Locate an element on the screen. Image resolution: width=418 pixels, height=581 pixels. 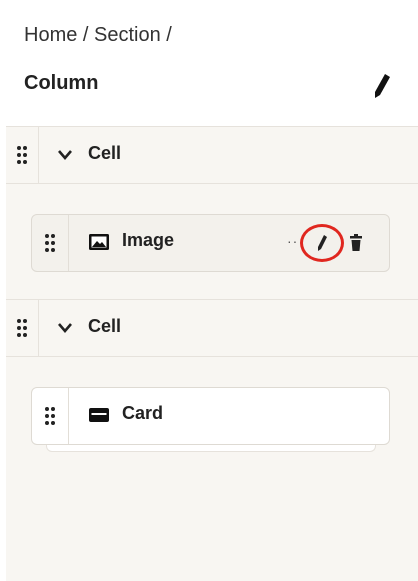
edit-column-button is located at coordinates (382, 86).